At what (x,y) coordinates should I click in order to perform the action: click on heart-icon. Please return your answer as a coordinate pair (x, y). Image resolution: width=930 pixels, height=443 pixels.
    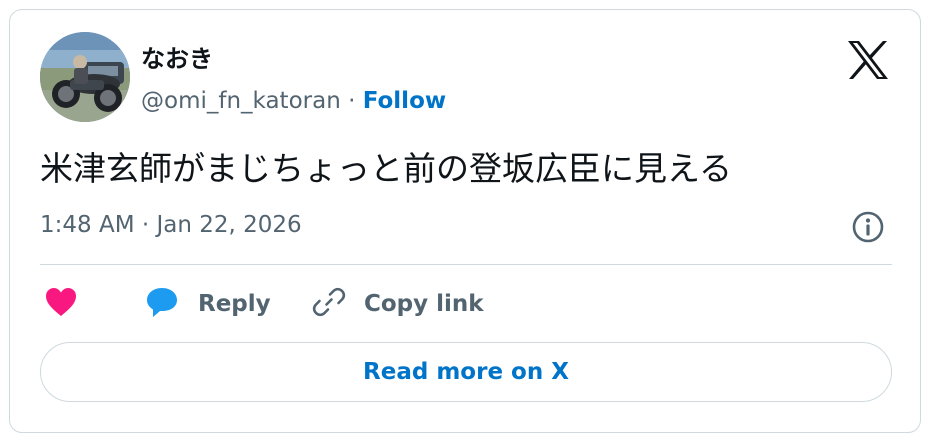
    Looking at the image, I should click on (61, 304).